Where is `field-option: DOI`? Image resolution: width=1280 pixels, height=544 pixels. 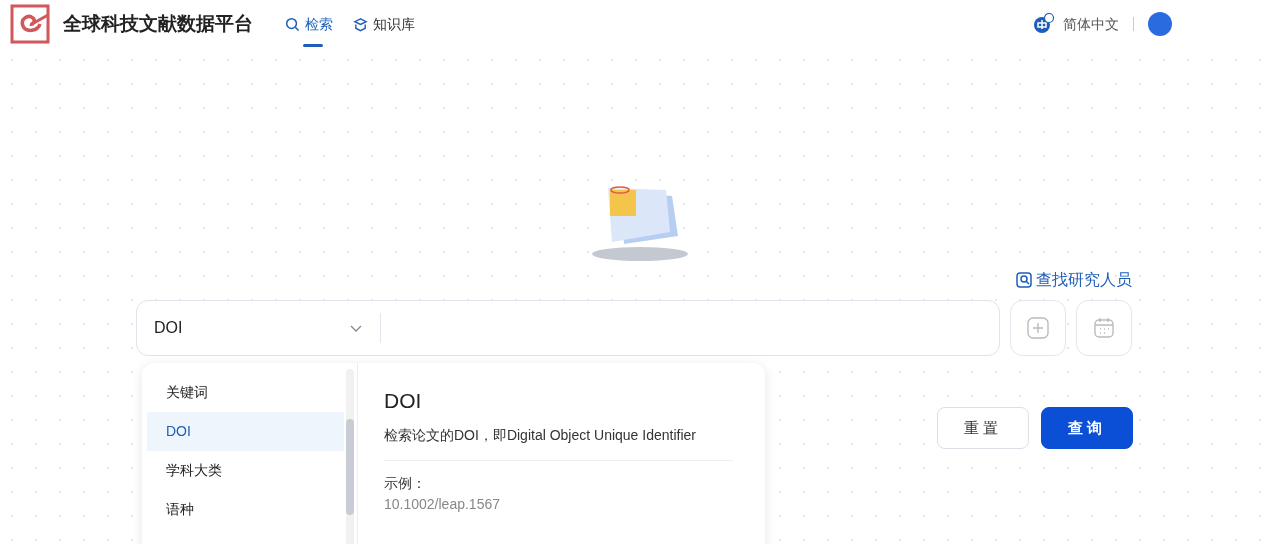
field-option: DOI is located at coordinates (245, 431).